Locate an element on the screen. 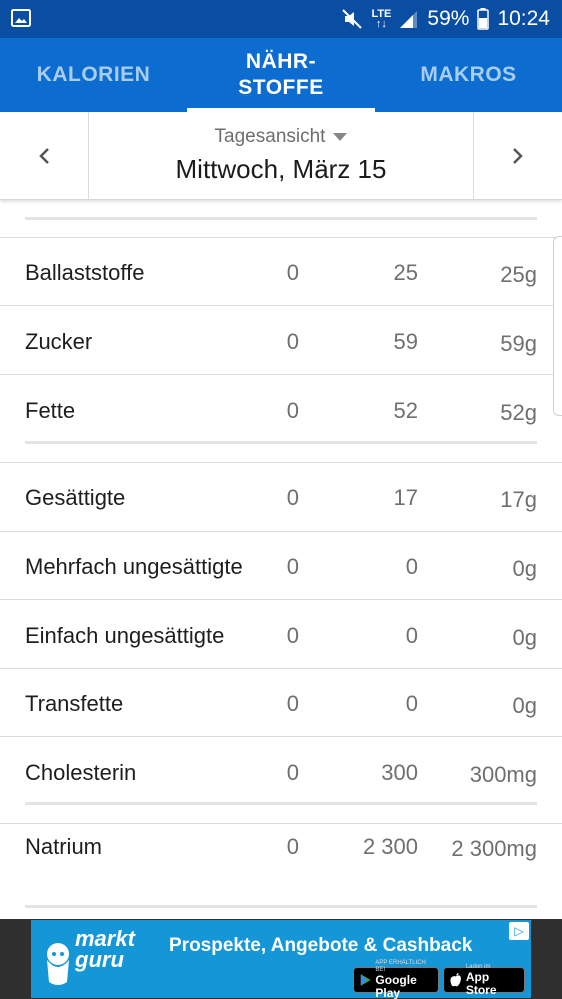 This screenshot has width=562, height=999. nutrient-goal: 2 300 is located at coordinates (390, 846).